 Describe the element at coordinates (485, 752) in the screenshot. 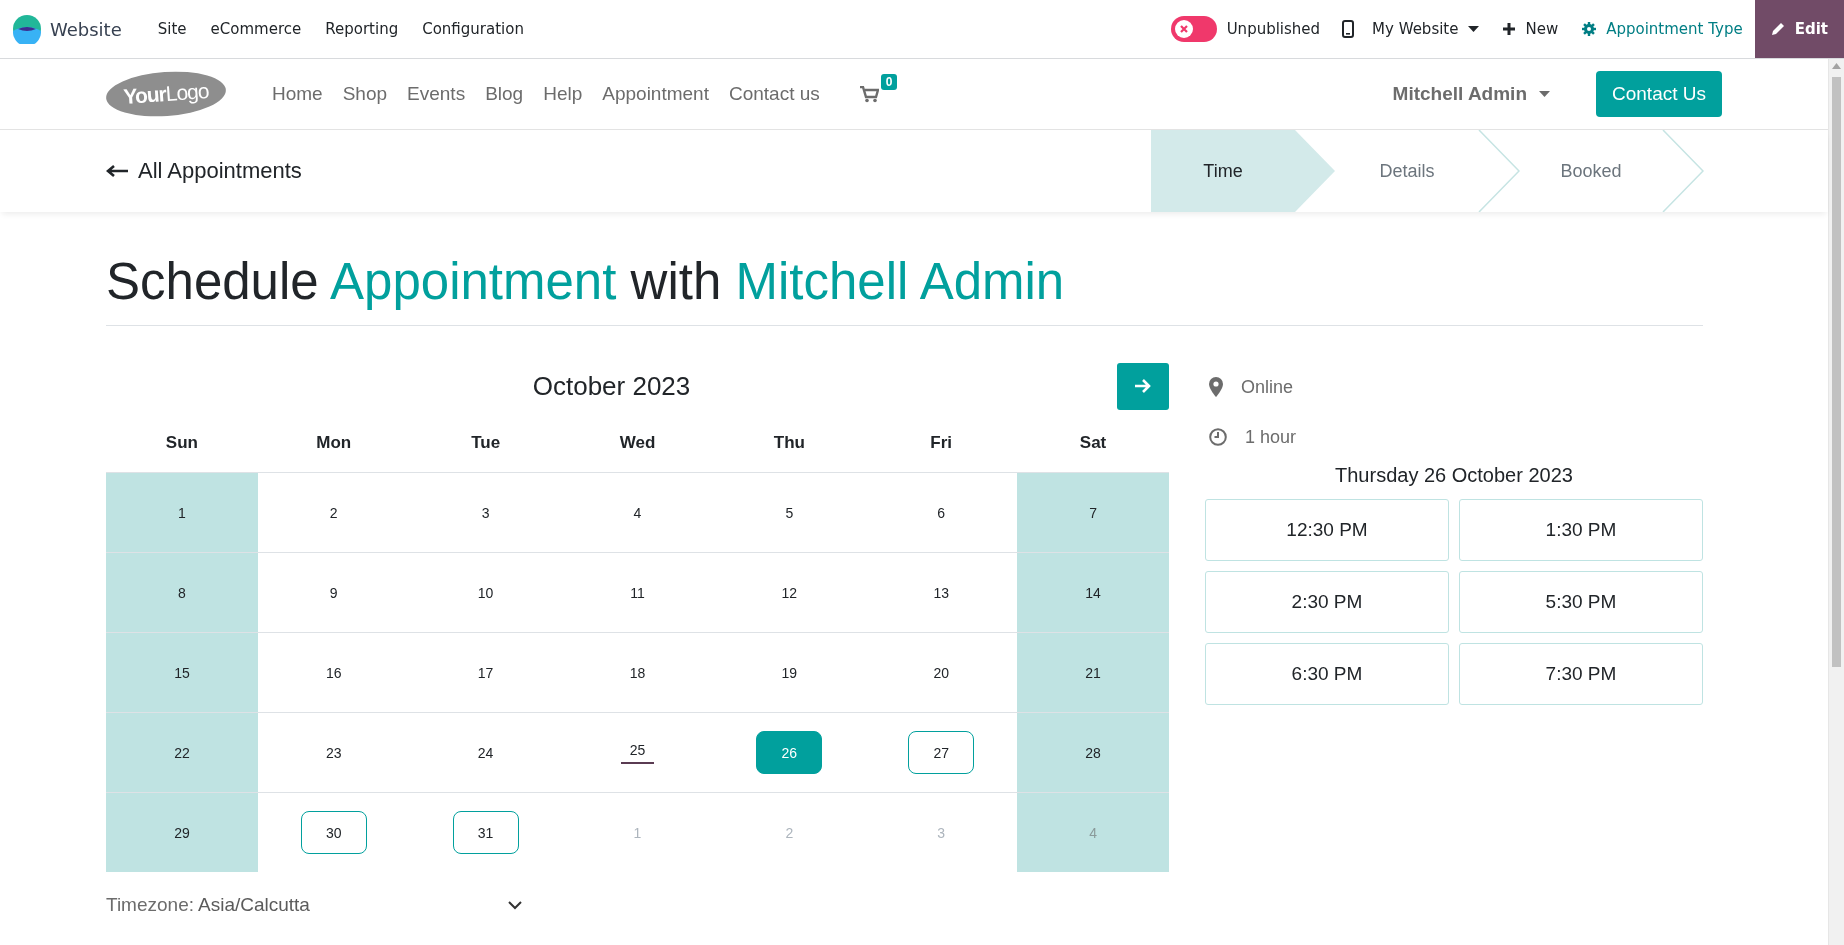

I see `day-button: 24` at that location.